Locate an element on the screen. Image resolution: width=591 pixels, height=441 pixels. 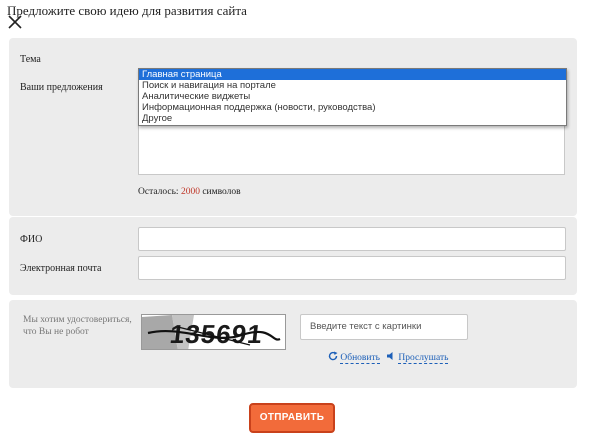
topic-option: Аналитические виджеты is located at coordinates (352, 96).